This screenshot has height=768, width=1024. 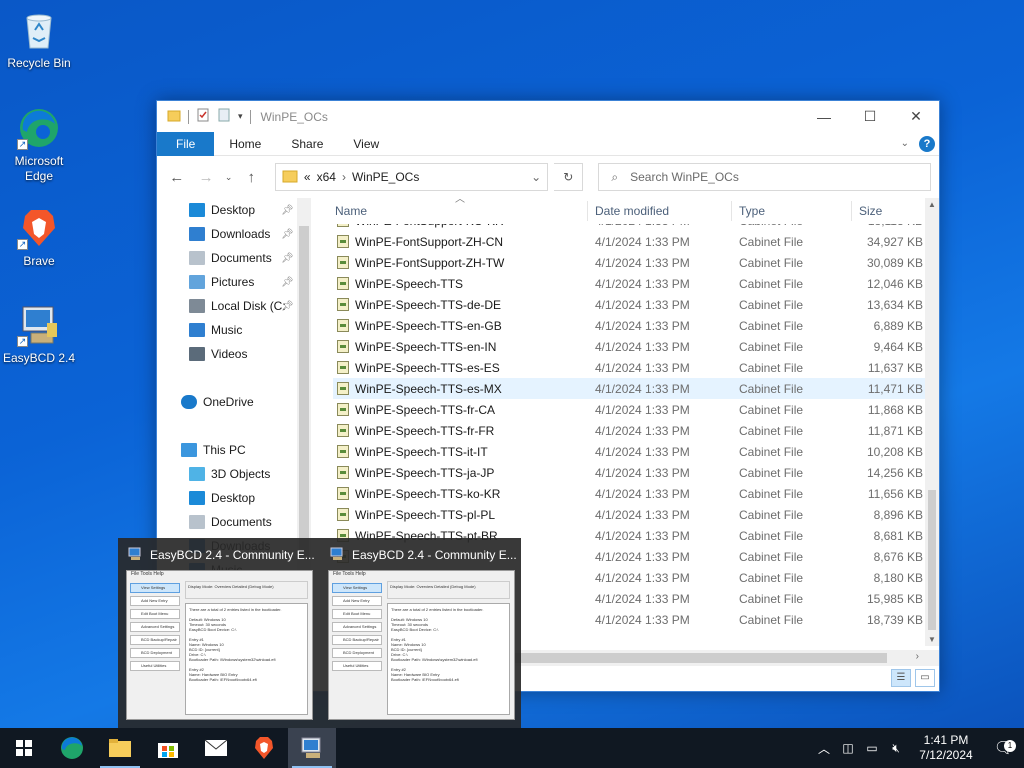 What do you see at coordinates (39, 237) in the screenshot?
I see `desktop-icon-brave: ↗ Brave` at bounding box center [39, 237].